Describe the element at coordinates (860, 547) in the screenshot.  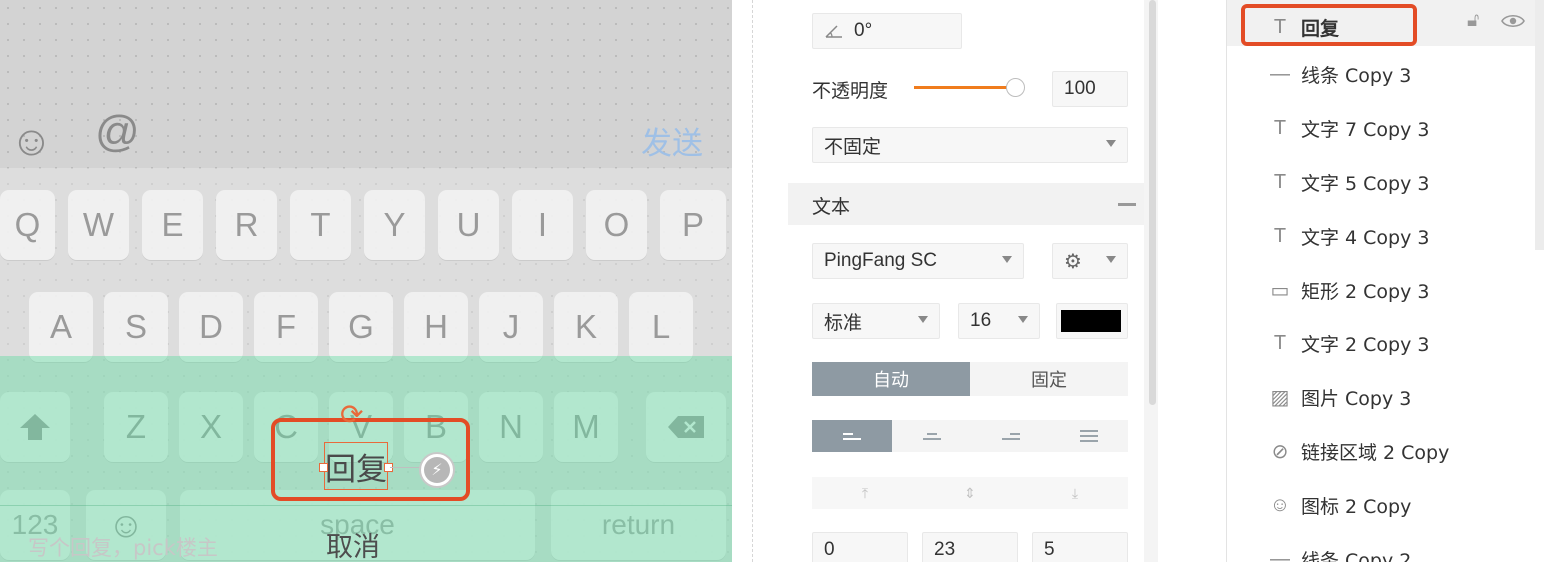
I see `padding-input-1: 0` at that location.